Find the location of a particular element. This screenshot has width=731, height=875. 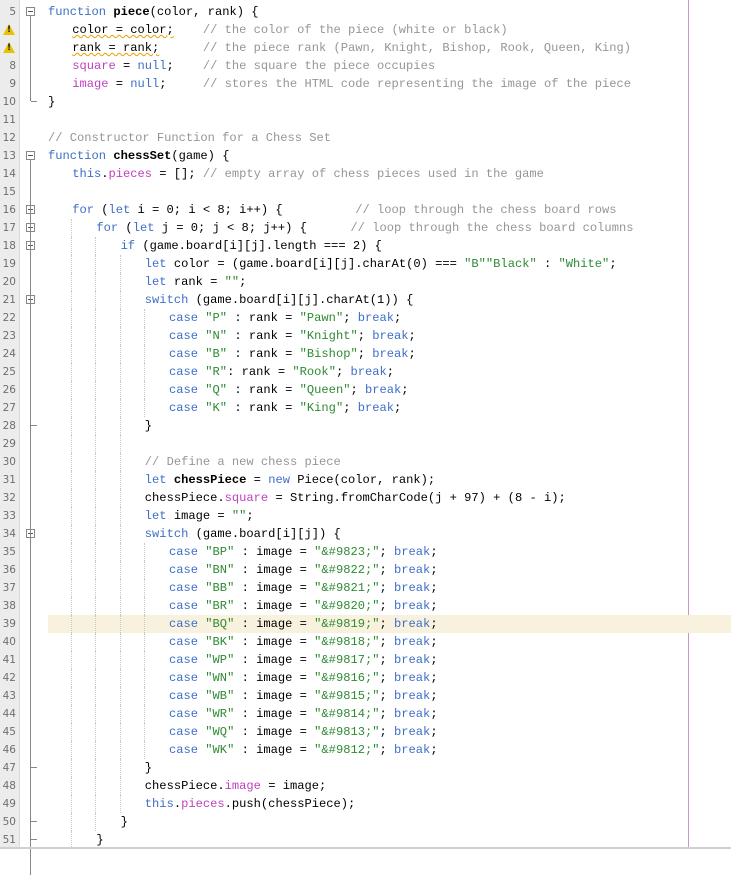

code-line: 28} is located at coordinates (365, 426).